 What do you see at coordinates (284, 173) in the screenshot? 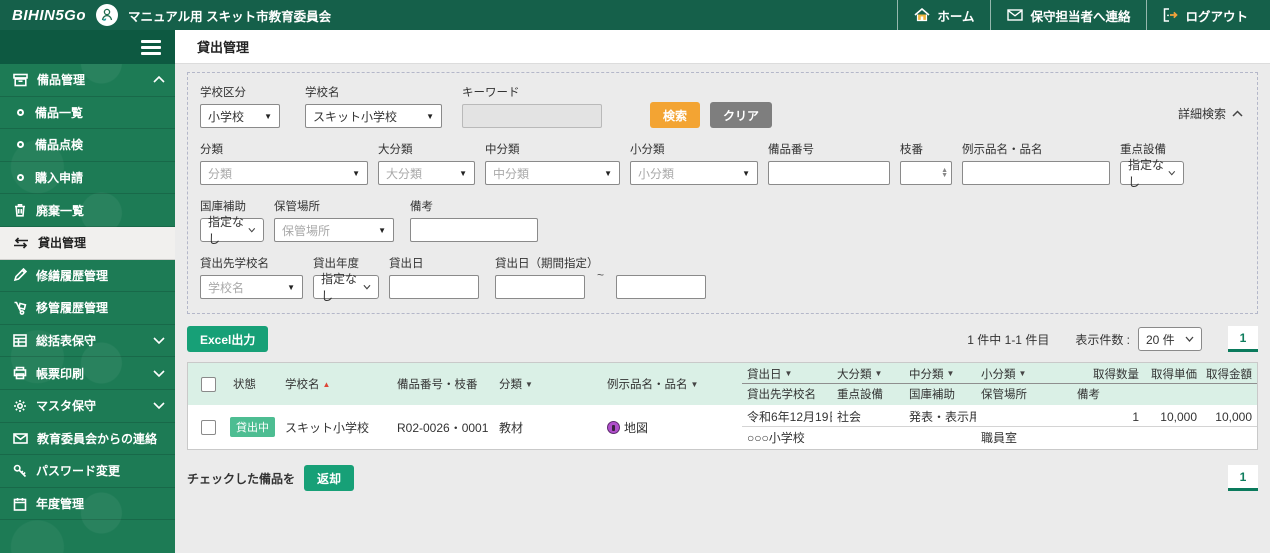
I see `category-select: 分類 ▼` at bounding box center [284, 173].